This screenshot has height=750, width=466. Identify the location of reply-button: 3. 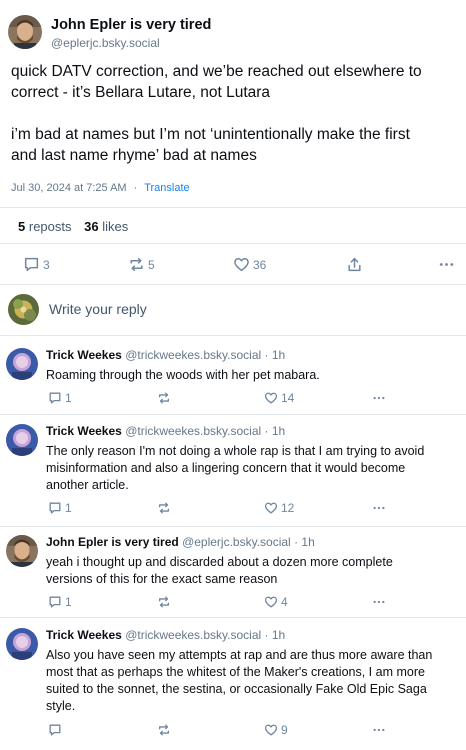
(36, 264).